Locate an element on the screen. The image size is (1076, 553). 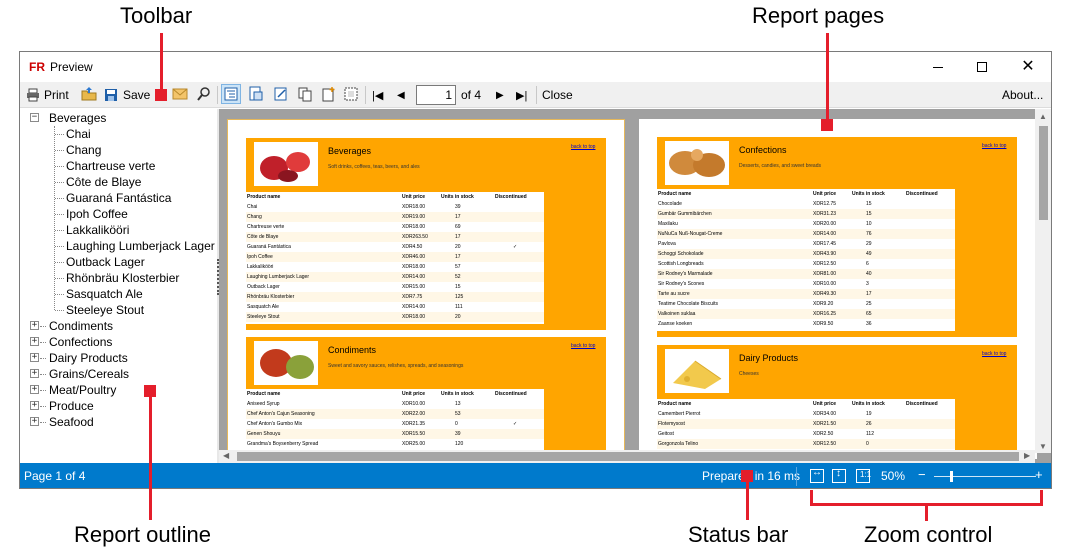
find-button is located at coordinates (204, 94).